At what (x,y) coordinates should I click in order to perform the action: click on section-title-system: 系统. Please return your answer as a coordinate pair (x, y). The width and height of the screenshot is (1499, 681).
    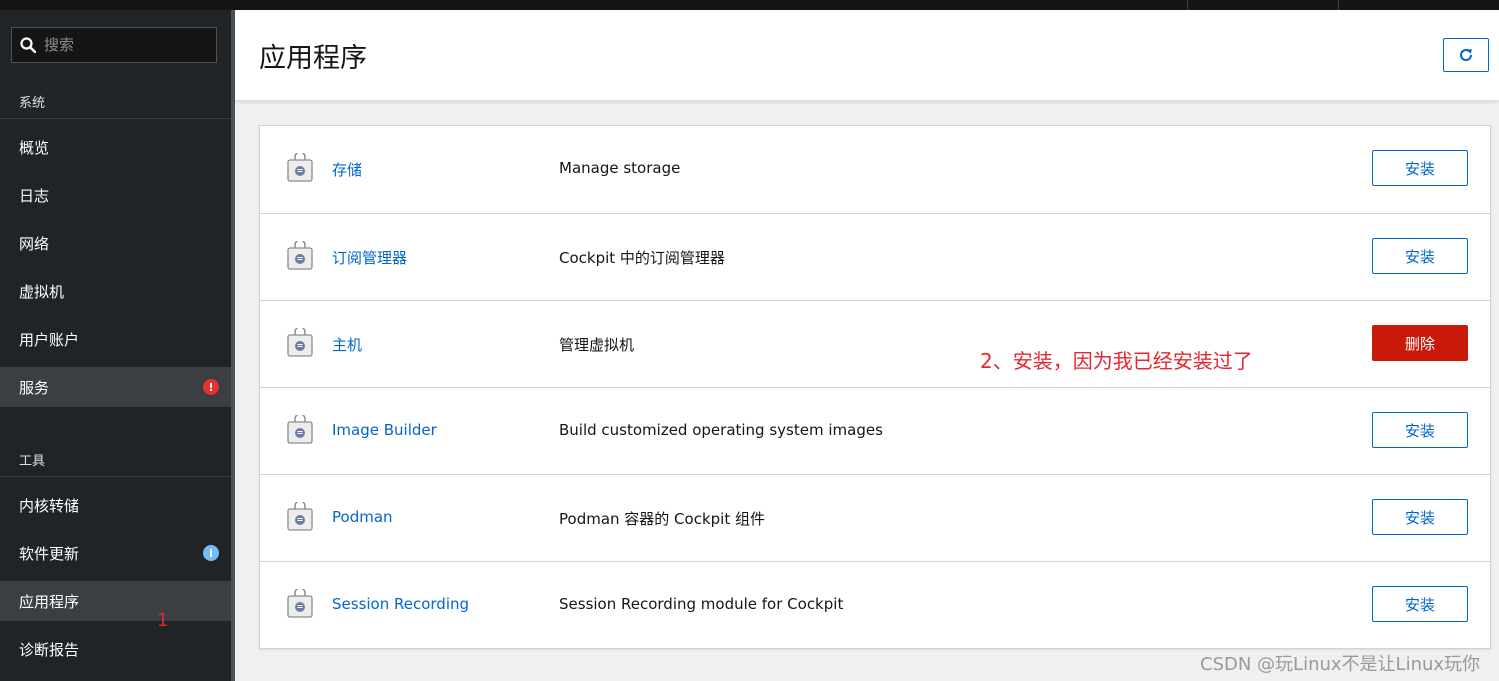
    Looking at the image, I should click on (32, 103).